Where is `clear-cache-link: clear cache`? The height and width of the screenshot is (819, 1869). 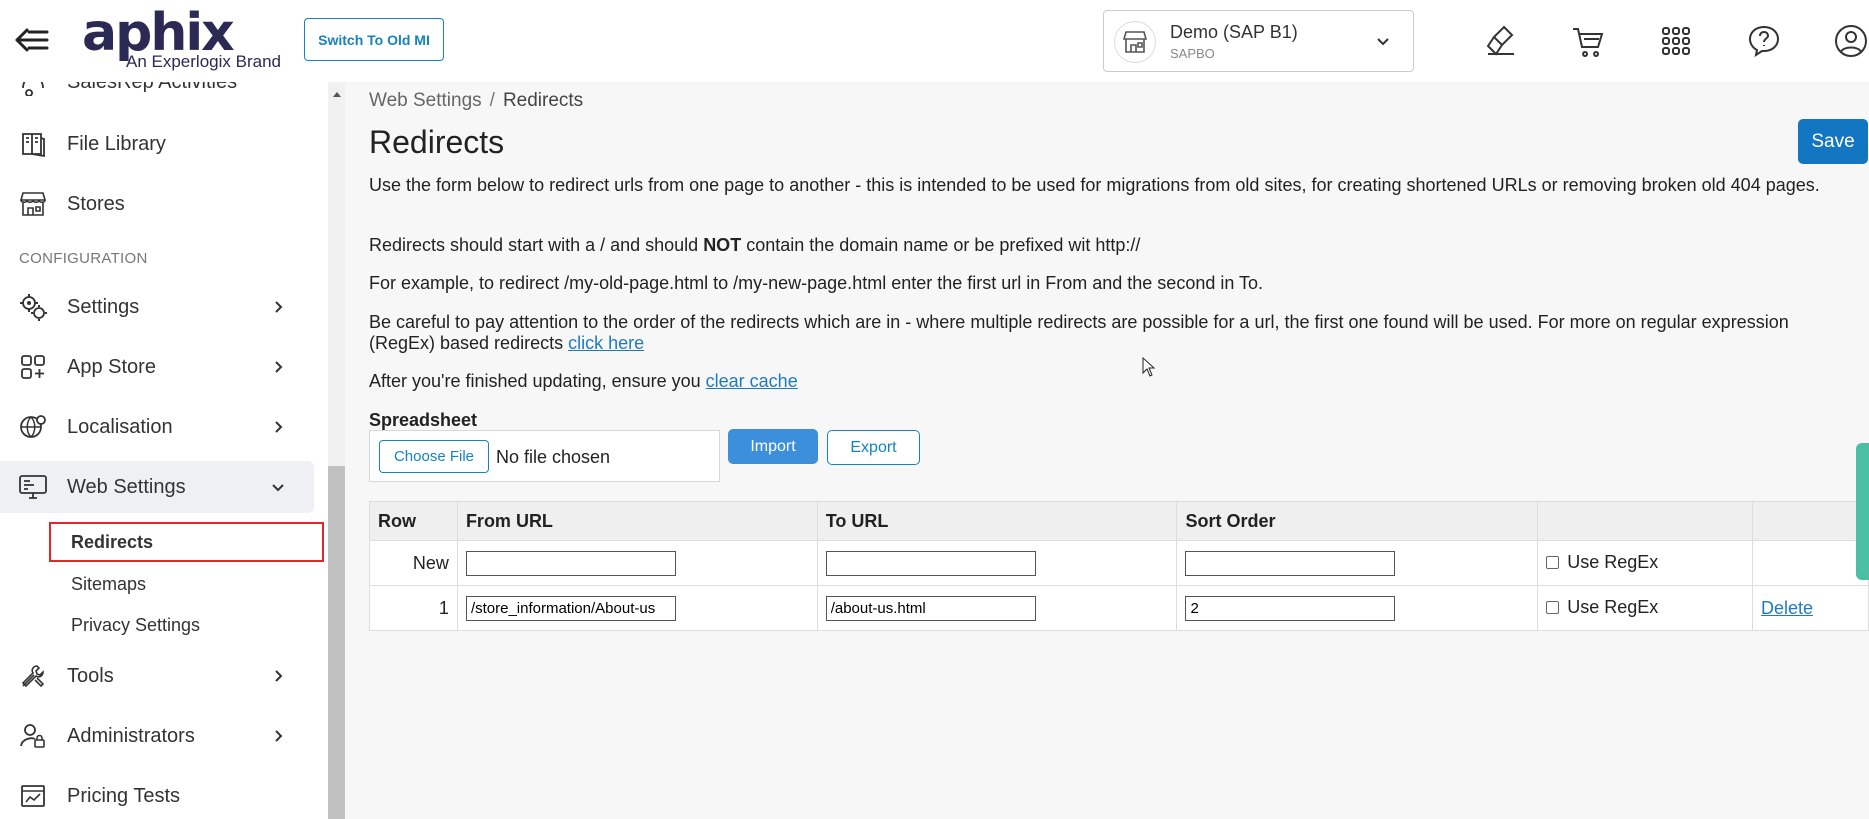 clear-cache-link: clear cache is located at coordinates (752, 381).